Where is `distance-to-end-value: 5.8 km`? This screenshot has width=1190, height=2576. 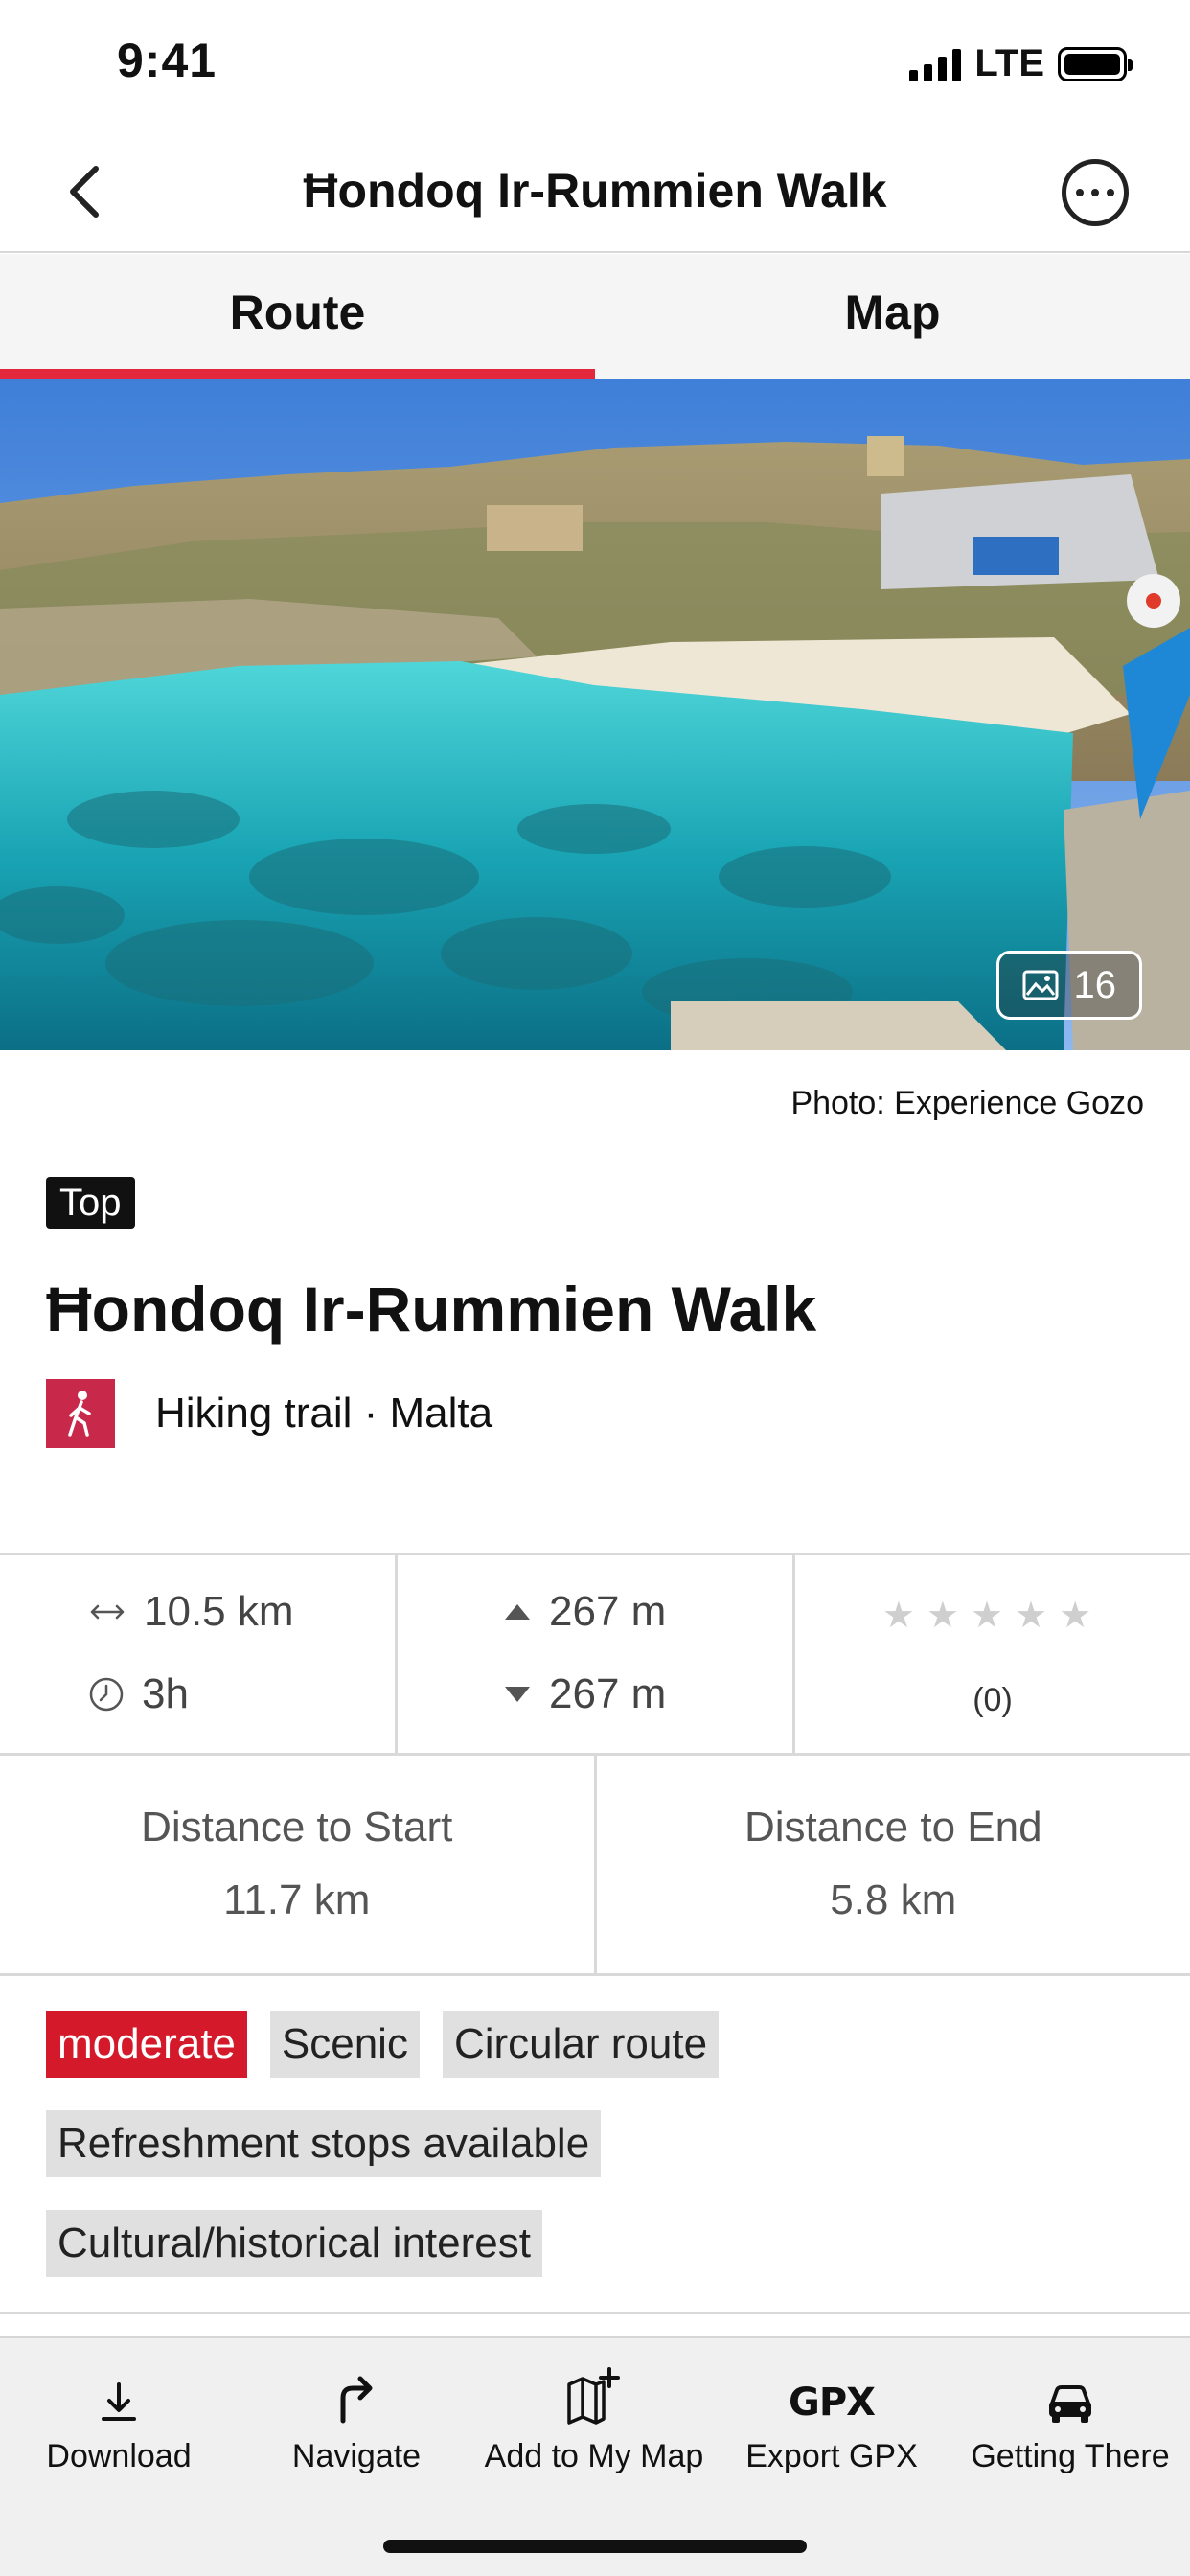
distance-to-end-value: 5.8 km is located at coordinates (894, 1899).